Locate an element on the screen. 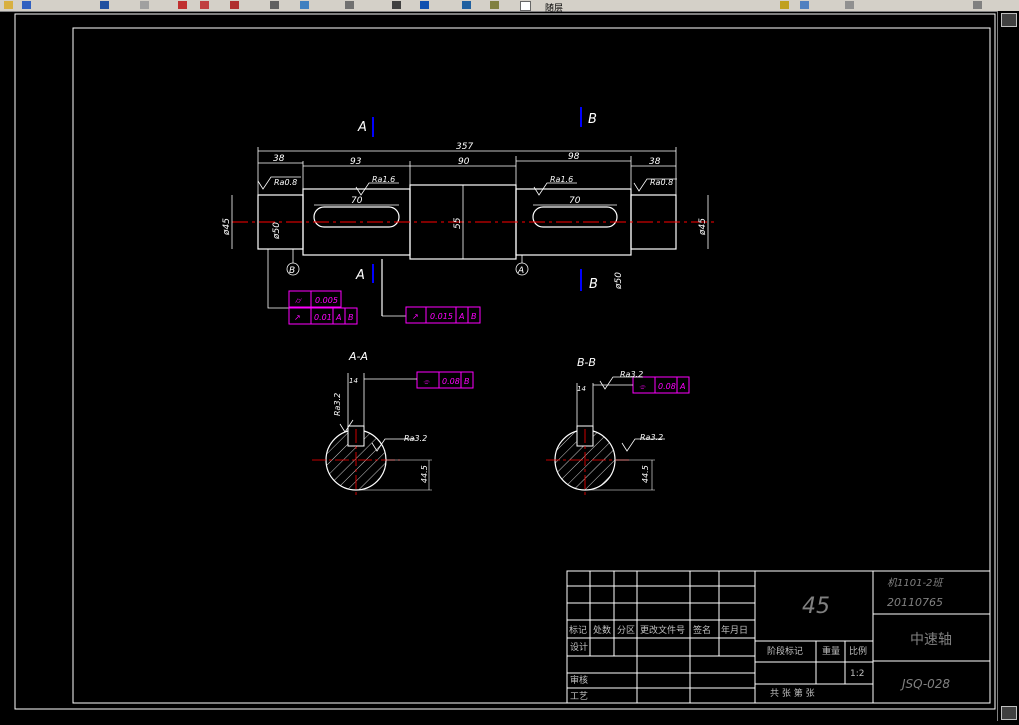 The height and width of the screenshot is (725, 1019). settings-icon is located at coordinates (784, 5).